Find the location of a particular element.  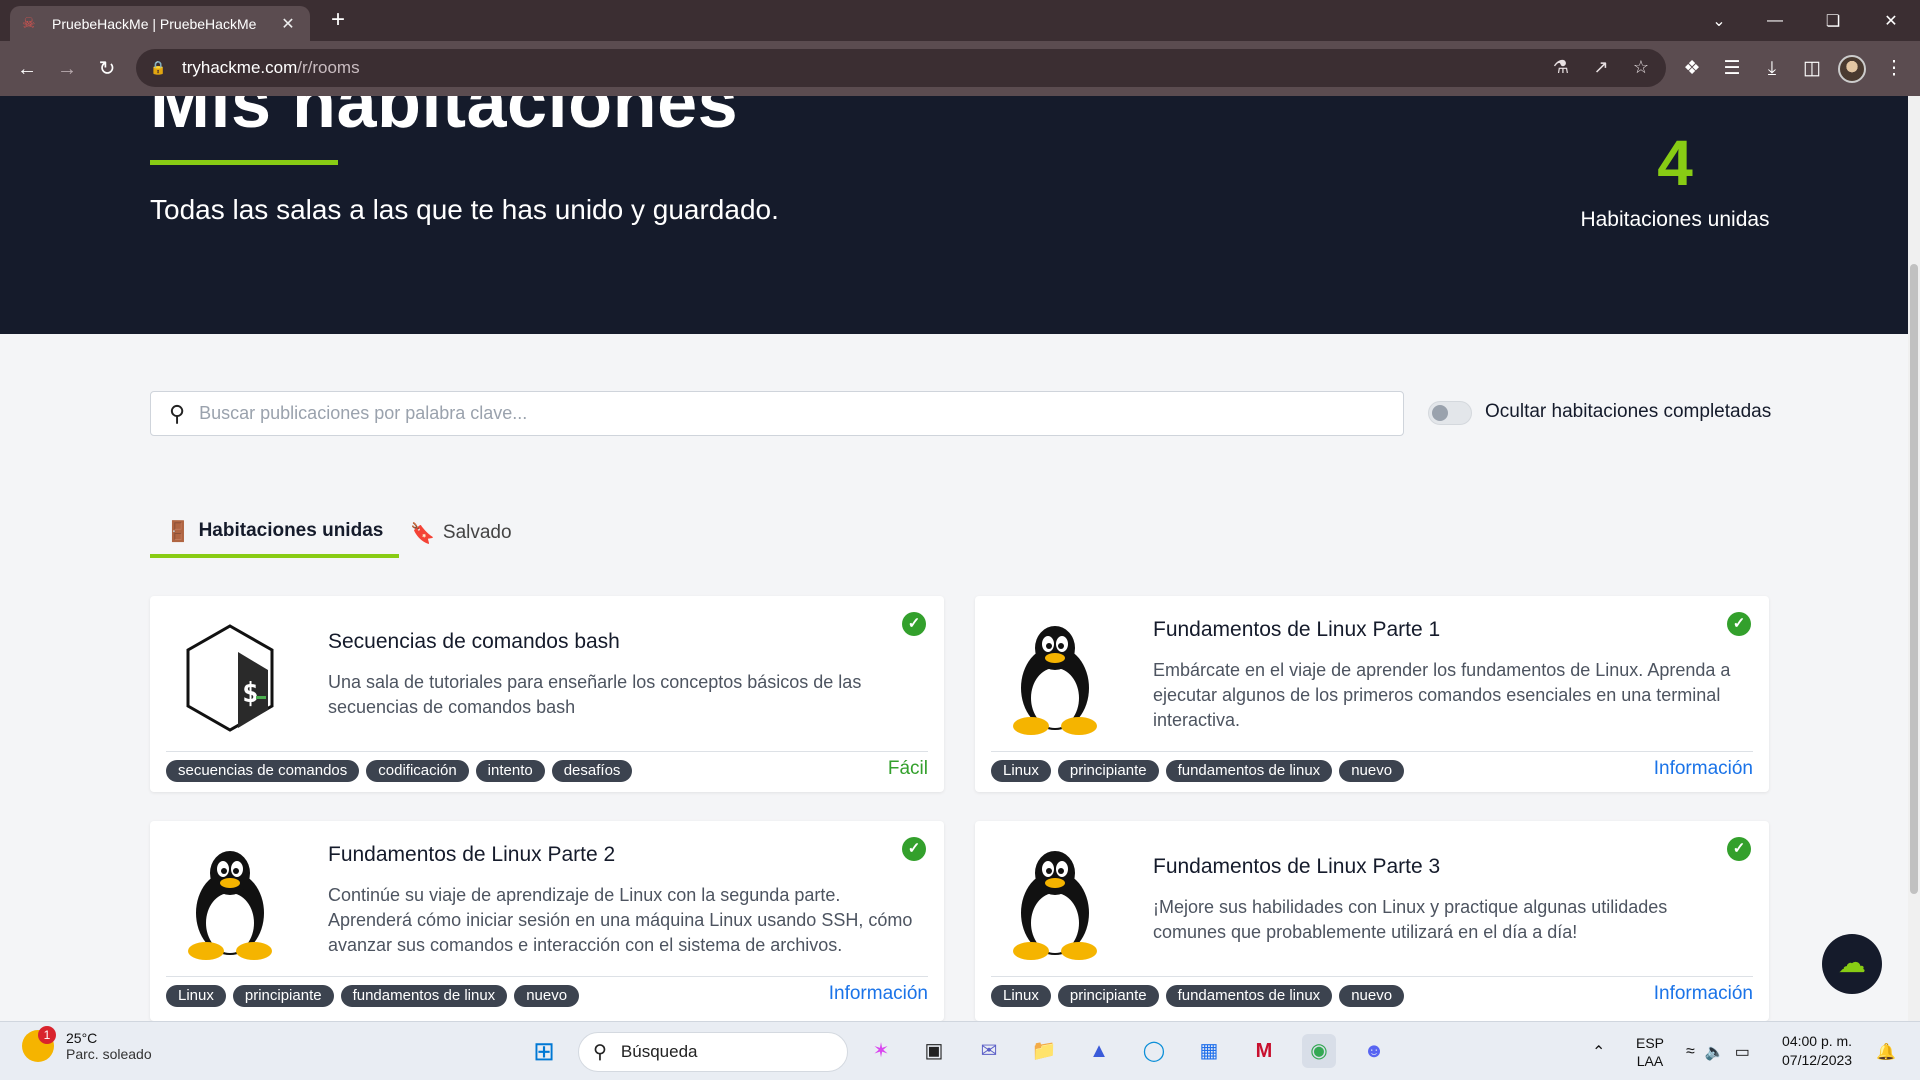

side-panel-icon: ◫ is located at coordinates (1812, 69).